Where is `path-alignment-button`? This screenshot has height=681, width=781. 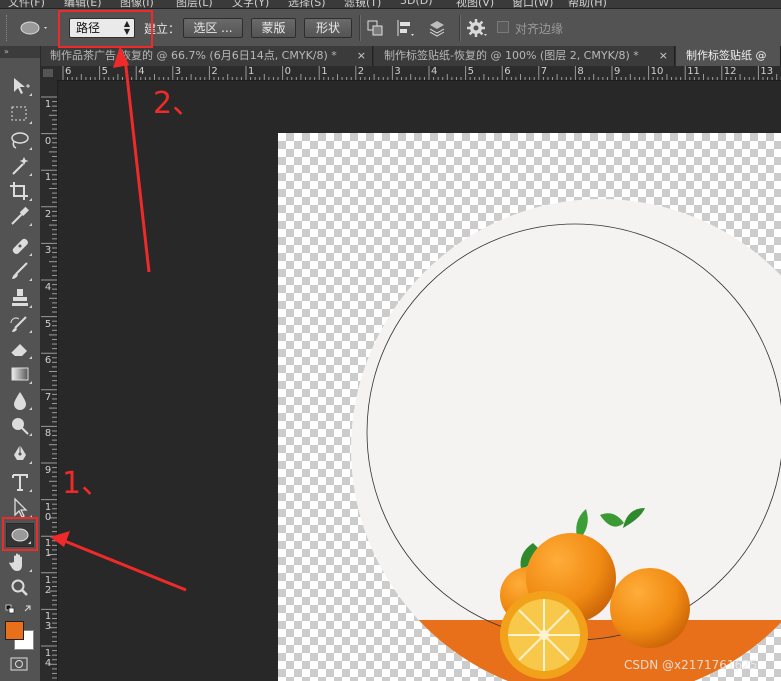 path-alignment-button is located at coordinates (406, 28).